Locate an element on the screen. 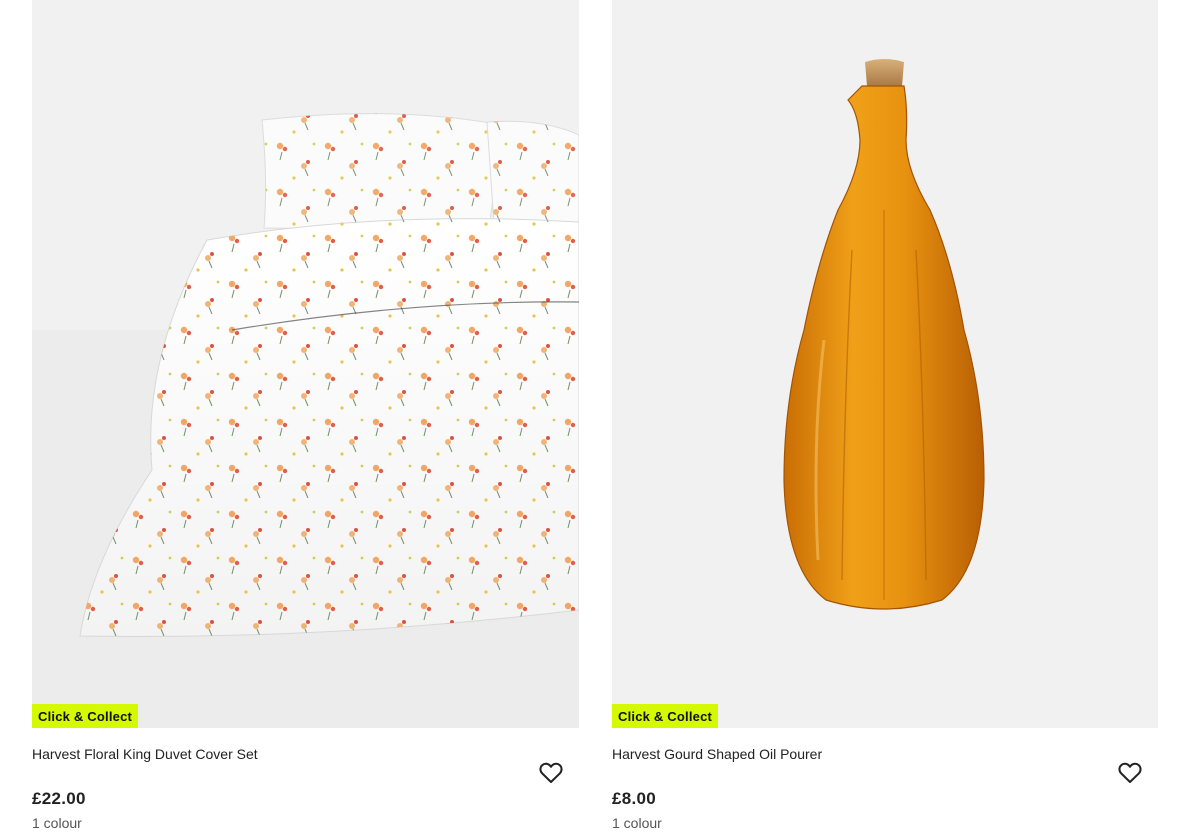 This screenshot has height=837, width=1190. product-title: Harvest Floral King Duvet Cover Set is located at coordinates (145, 754).